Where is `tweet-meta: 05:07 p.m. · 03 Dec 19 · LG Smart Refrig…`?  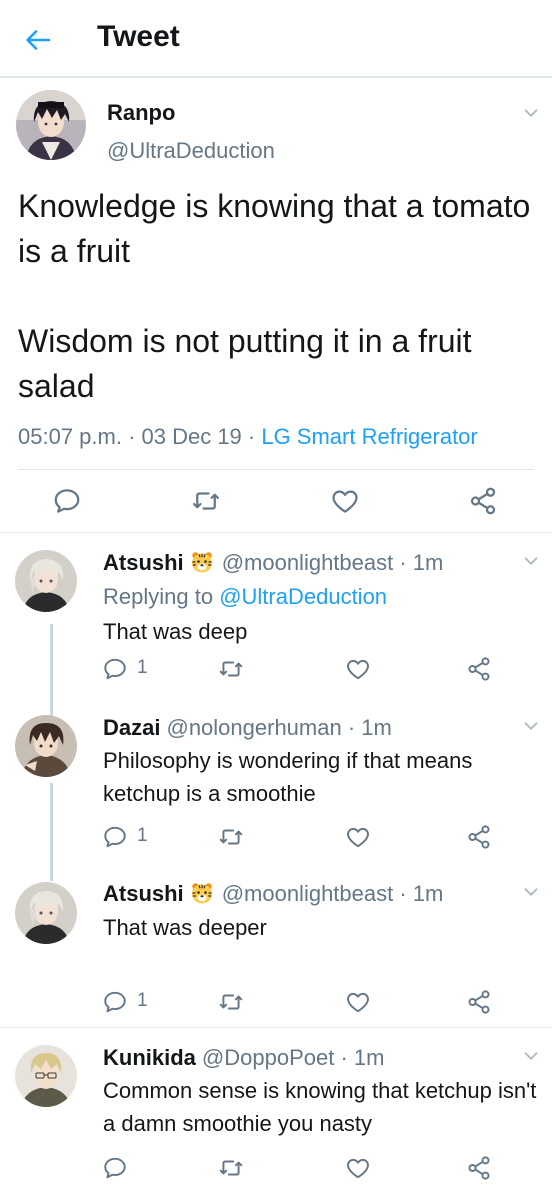
tweet-meta: 05:07 p.m. · 03 Dec 19 · LG Smart Refrig… is located at coordinates (248, 437).